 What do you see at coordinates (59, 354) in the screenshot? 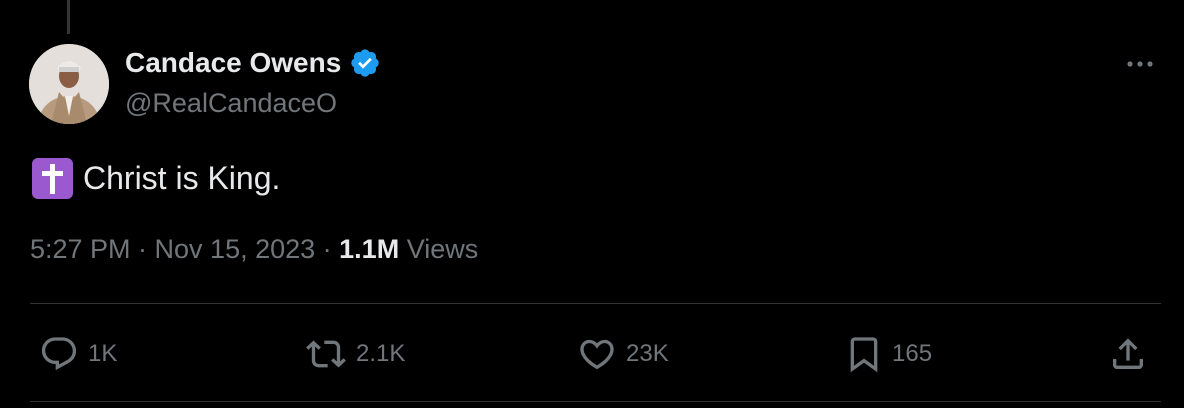
I see `reply-icon` at bounding box center [59, 354].